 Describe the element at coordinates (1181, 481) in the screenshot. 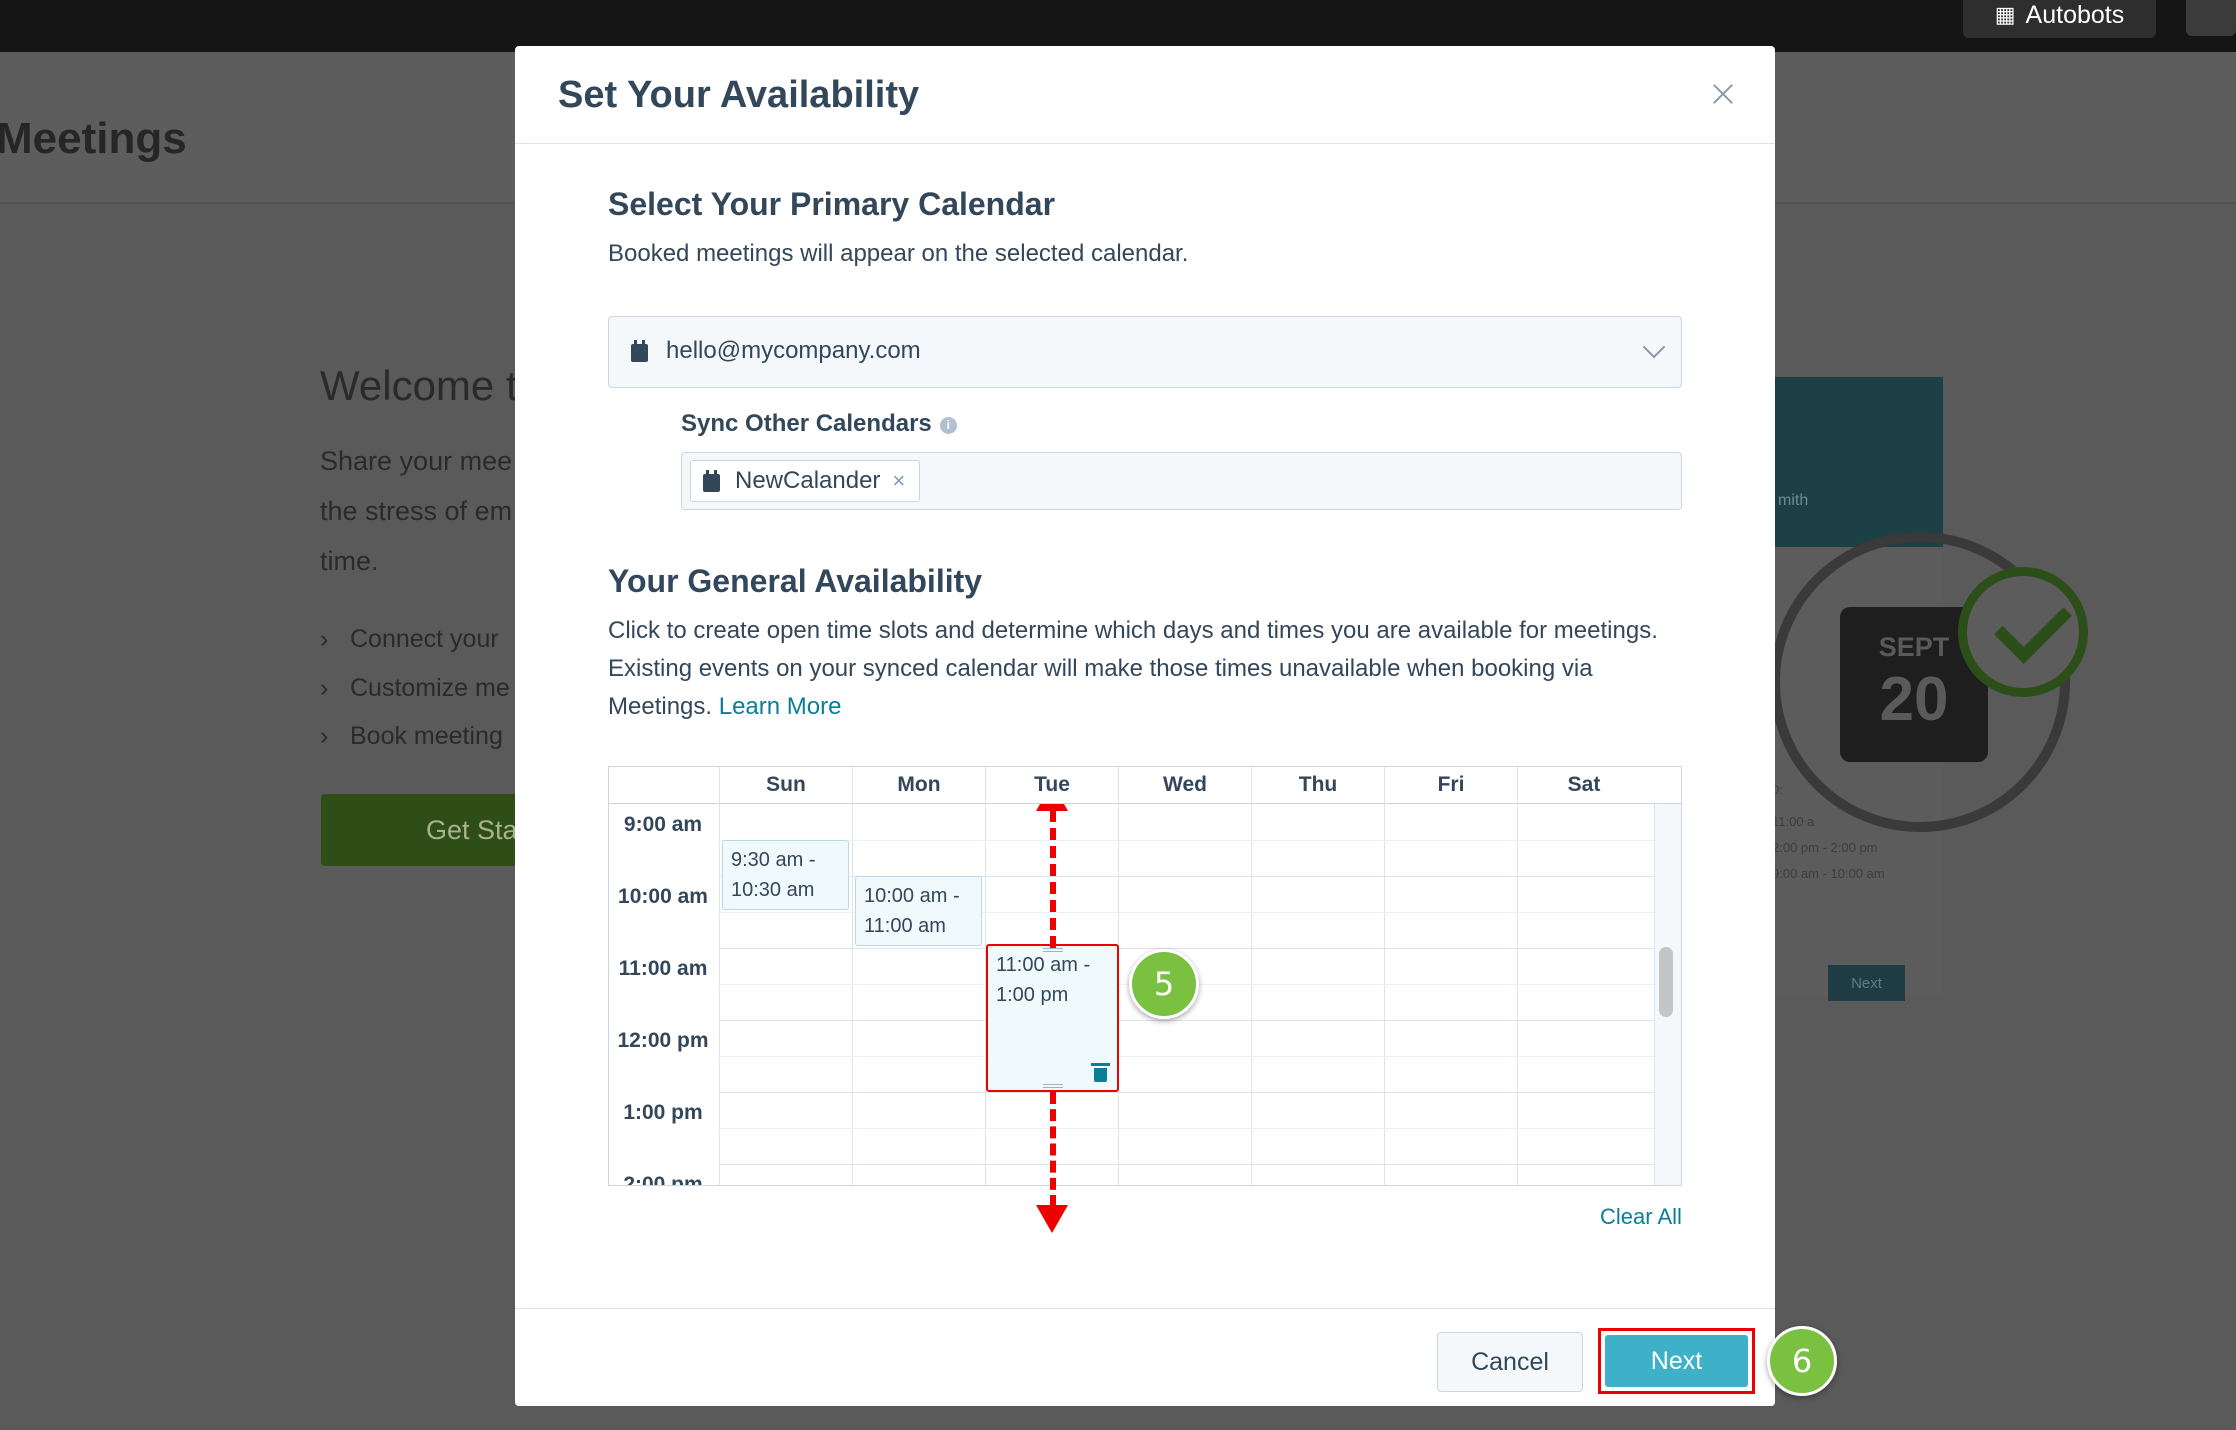

I see `sync-calendars-input: NewCalander ×` at that location.